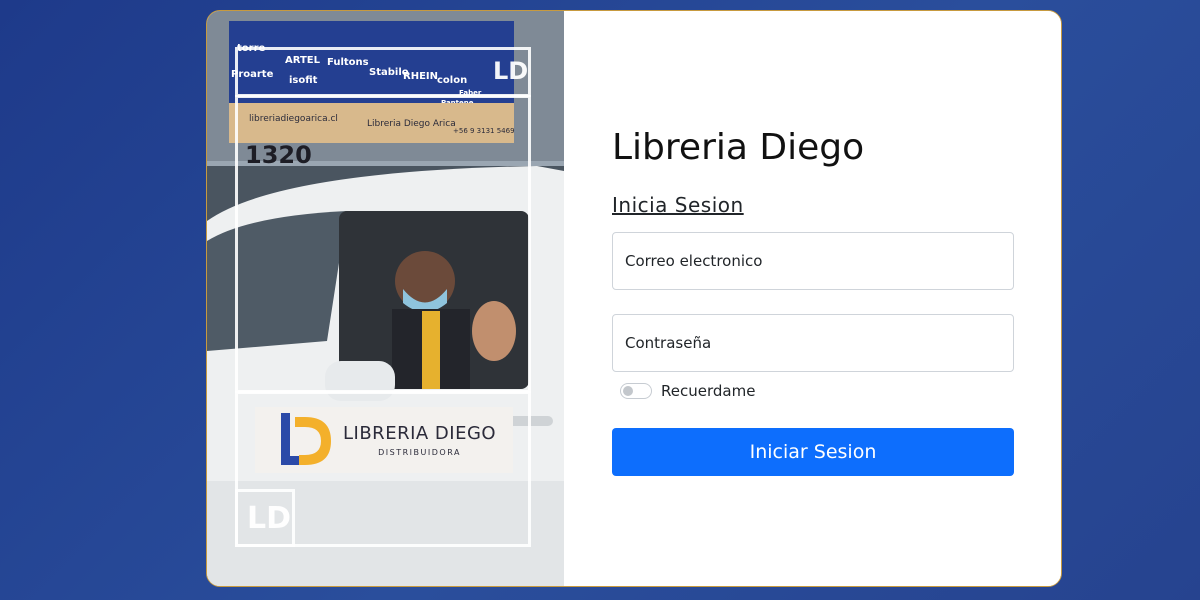 The height and width of the screenshot is (600, 1200). What do you see at coordinates (383, 244) in the screenshot?
I see `photo-frame-main` at bounding box center [383, 244].